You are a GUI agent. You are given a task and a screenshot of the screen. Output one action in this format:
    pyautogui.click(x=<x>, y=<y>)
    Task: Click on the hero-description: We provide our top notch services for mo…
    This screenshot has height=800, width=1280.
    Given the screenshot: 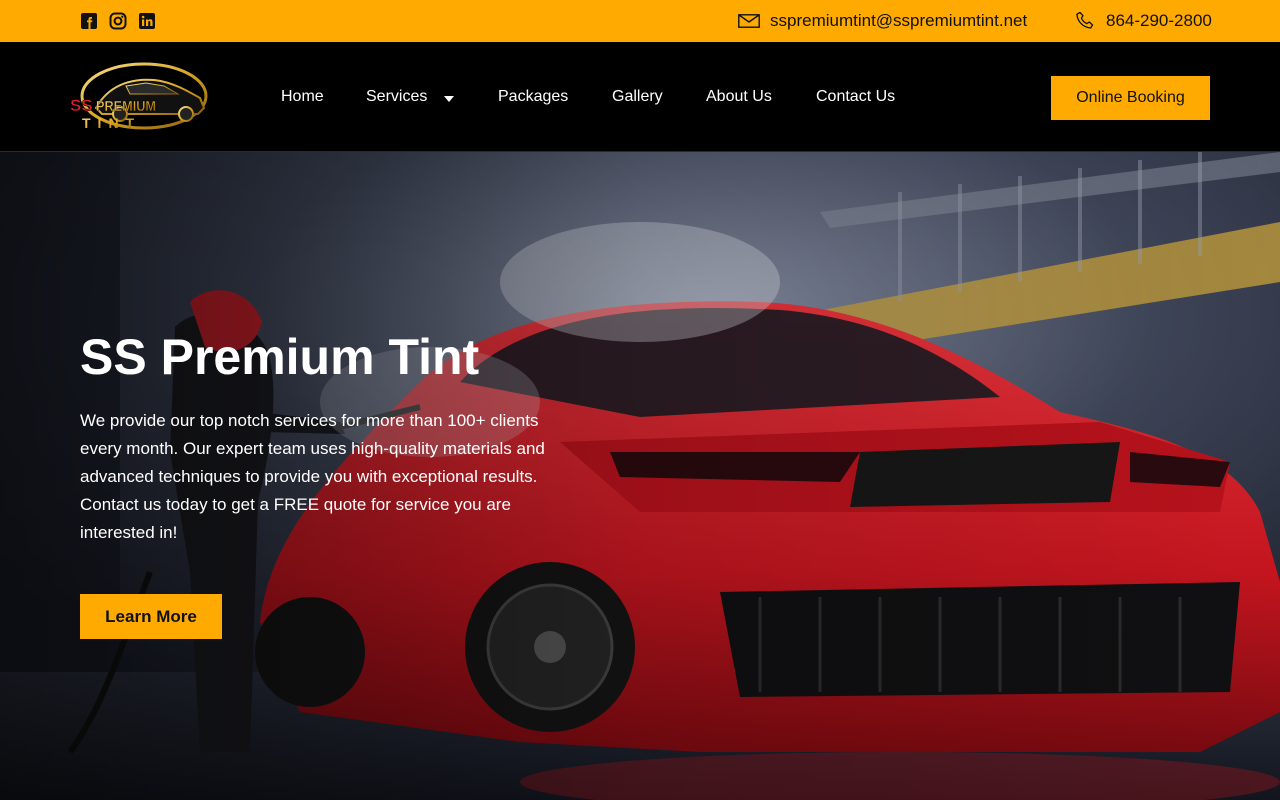 What is the action you would take?
    pyautogui.click(x=312, y=476)
    